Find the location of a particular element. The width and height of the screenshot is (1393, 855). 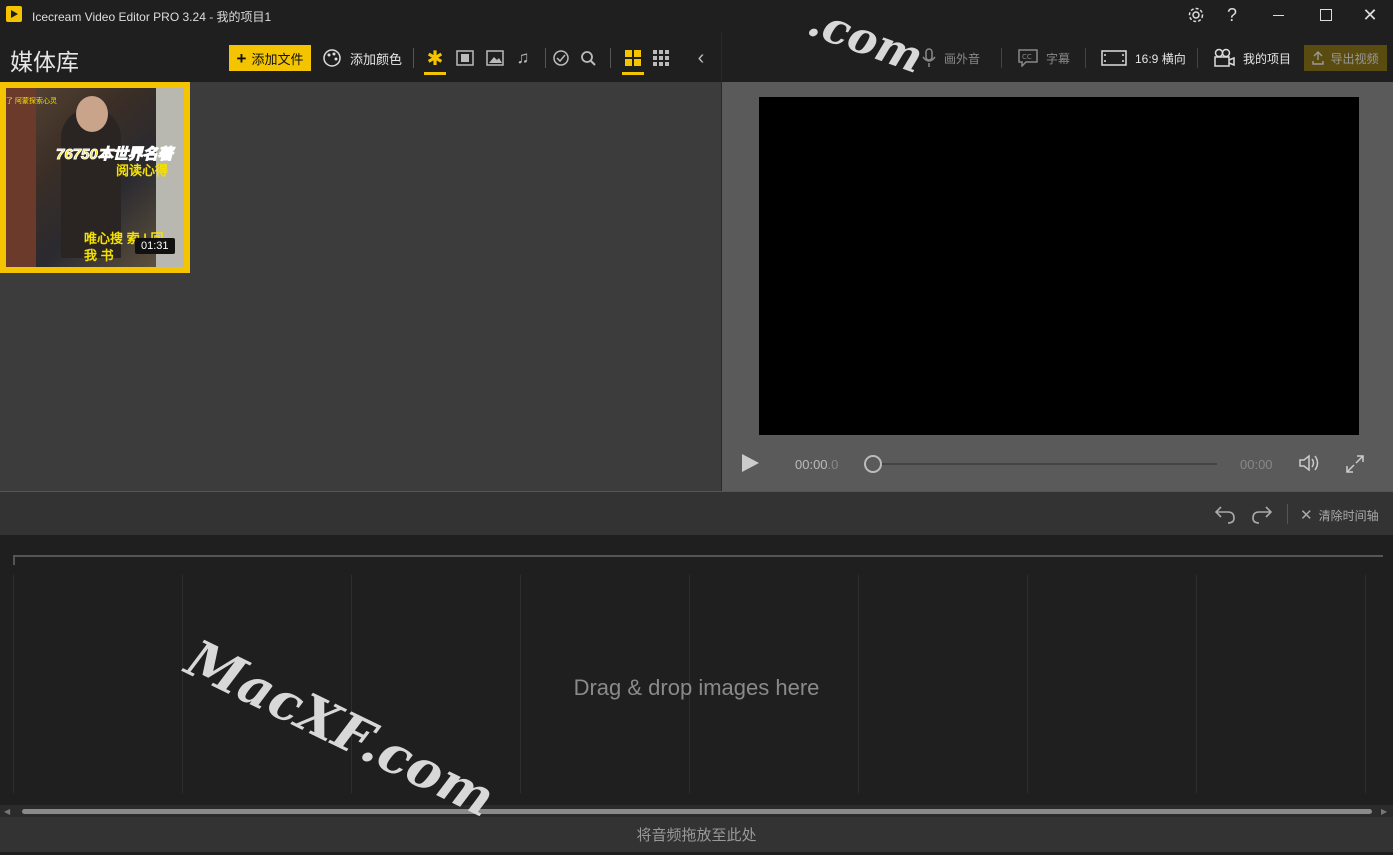

undo-icon is located at coordinates (1225, 516).